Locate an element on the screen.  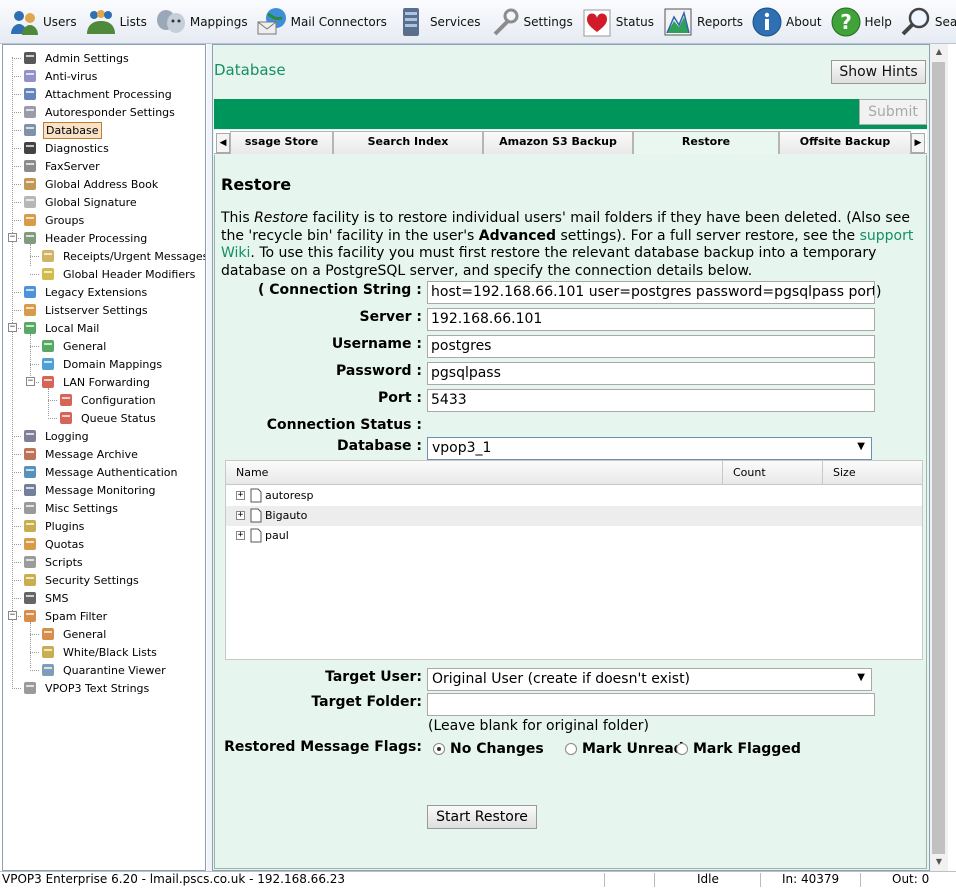
sidebar-item-listserver-settings: Listserver Settings is located at coordinates (86, 310).